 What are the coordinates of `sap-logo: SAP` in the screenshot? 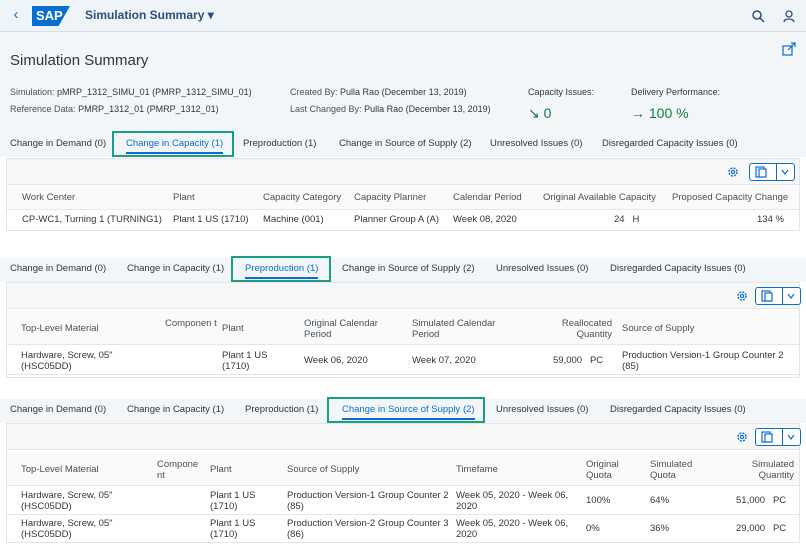 It's located at (51, 16).